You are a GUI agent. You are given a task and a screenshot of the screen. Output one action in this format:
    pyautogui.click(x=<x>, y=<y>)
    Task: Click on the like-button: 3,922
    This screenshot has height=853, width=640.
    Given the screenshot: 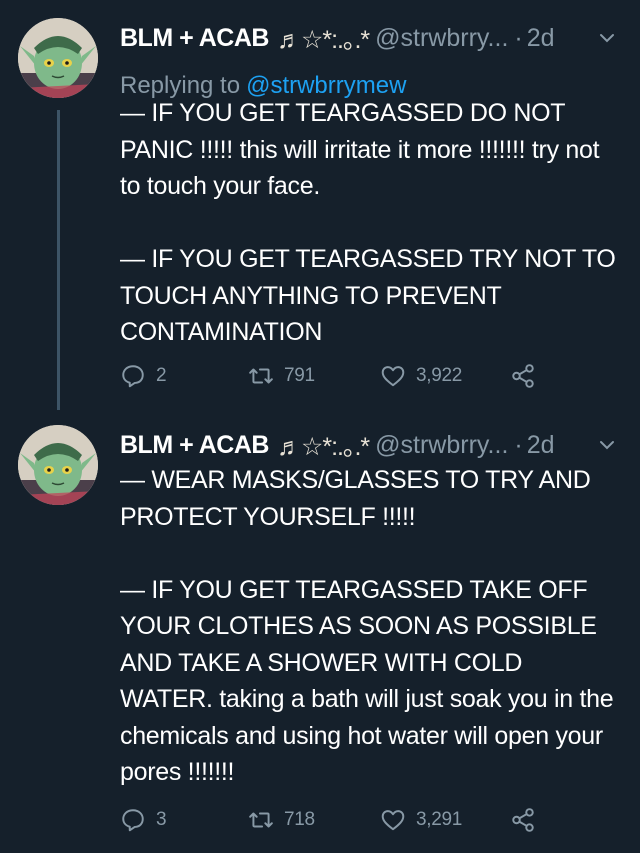 What is the action you would take?
    pyautogui.click(x=421, y=376)
    